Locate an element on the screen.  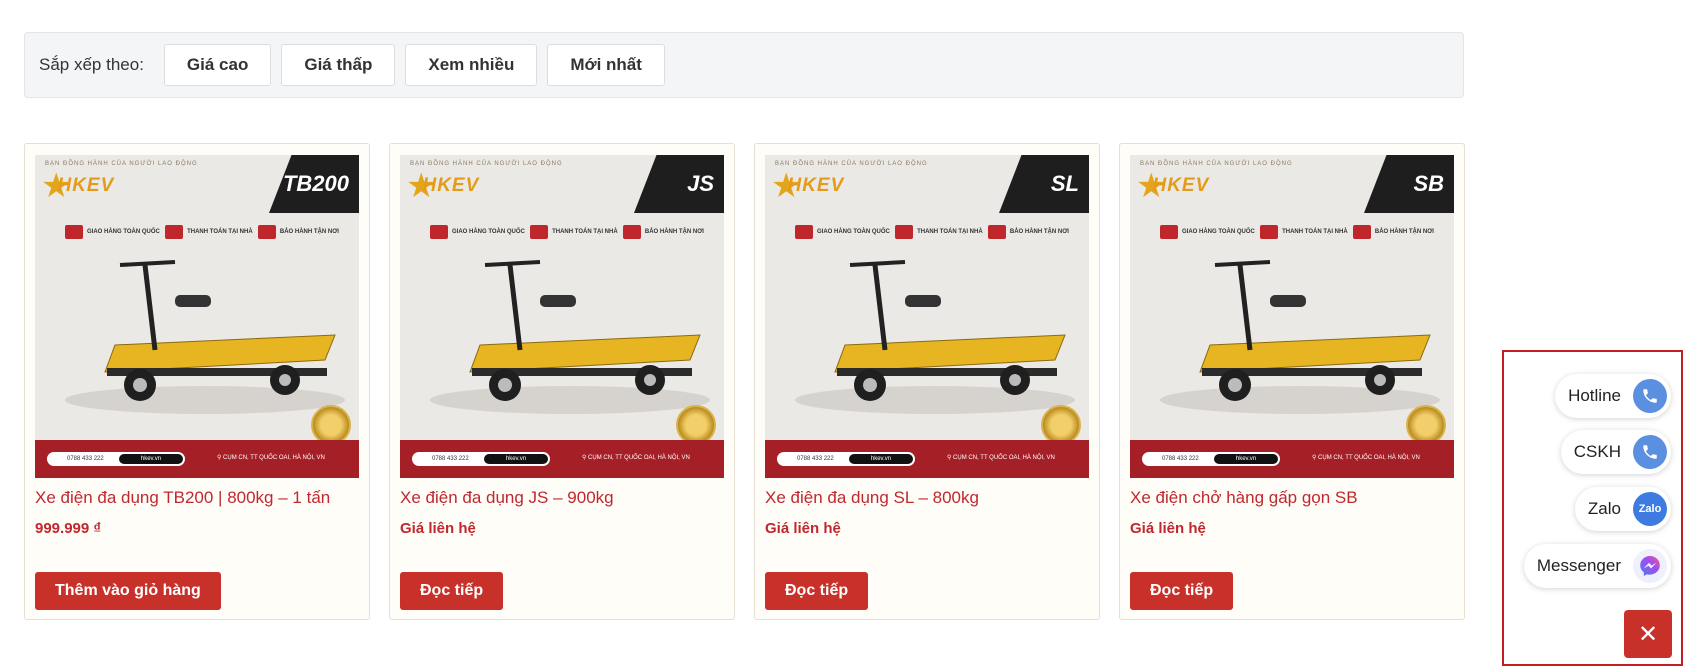
ground-shadow is located at coordinates (935, 400).